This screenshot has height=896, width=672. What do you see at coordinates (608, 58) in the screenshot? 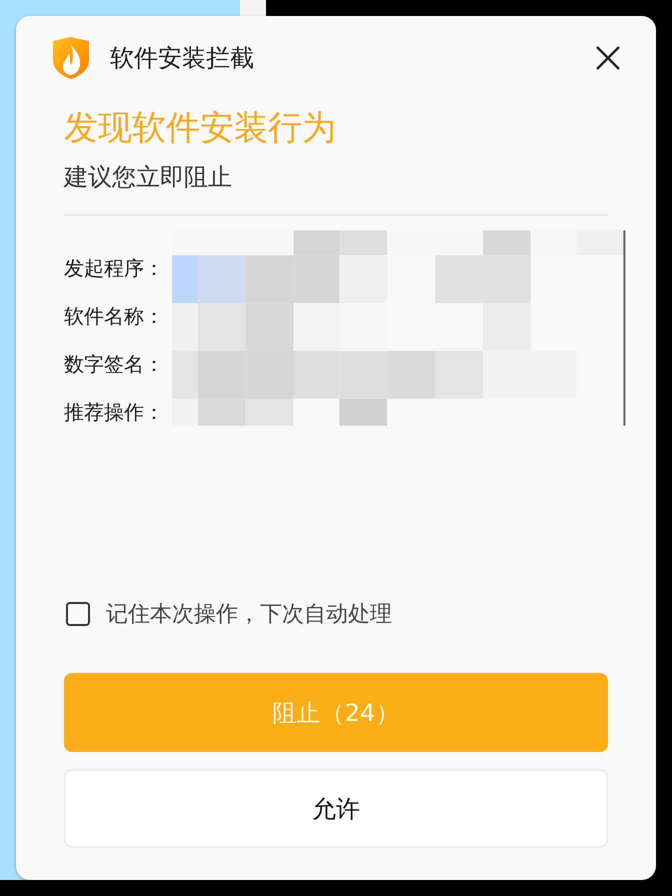
I see `close-icon` at bounding box center [608, 58].